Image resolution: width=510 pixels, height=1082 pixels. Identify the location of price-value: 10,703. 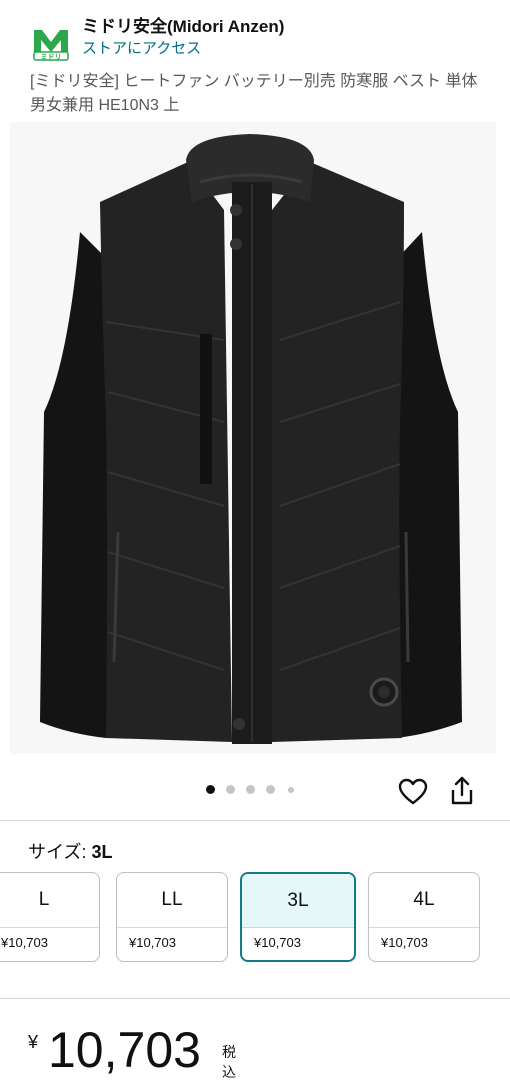
(124, 1050).